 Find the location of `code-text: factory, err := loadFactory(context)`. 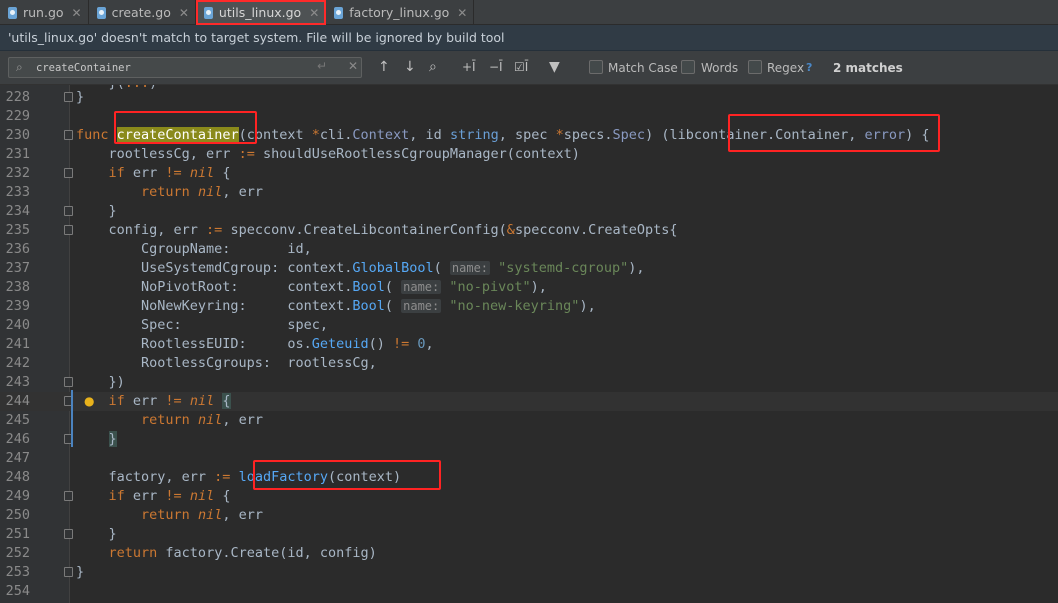

code-text: factory, err := loadFactory(context) is located at coordinates (239, 477).